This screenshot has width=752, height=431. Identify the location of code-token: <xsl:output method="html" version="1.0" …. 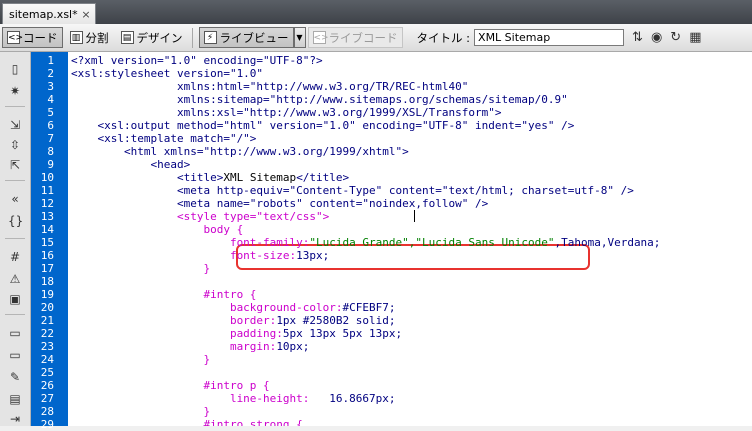
(323, 125).